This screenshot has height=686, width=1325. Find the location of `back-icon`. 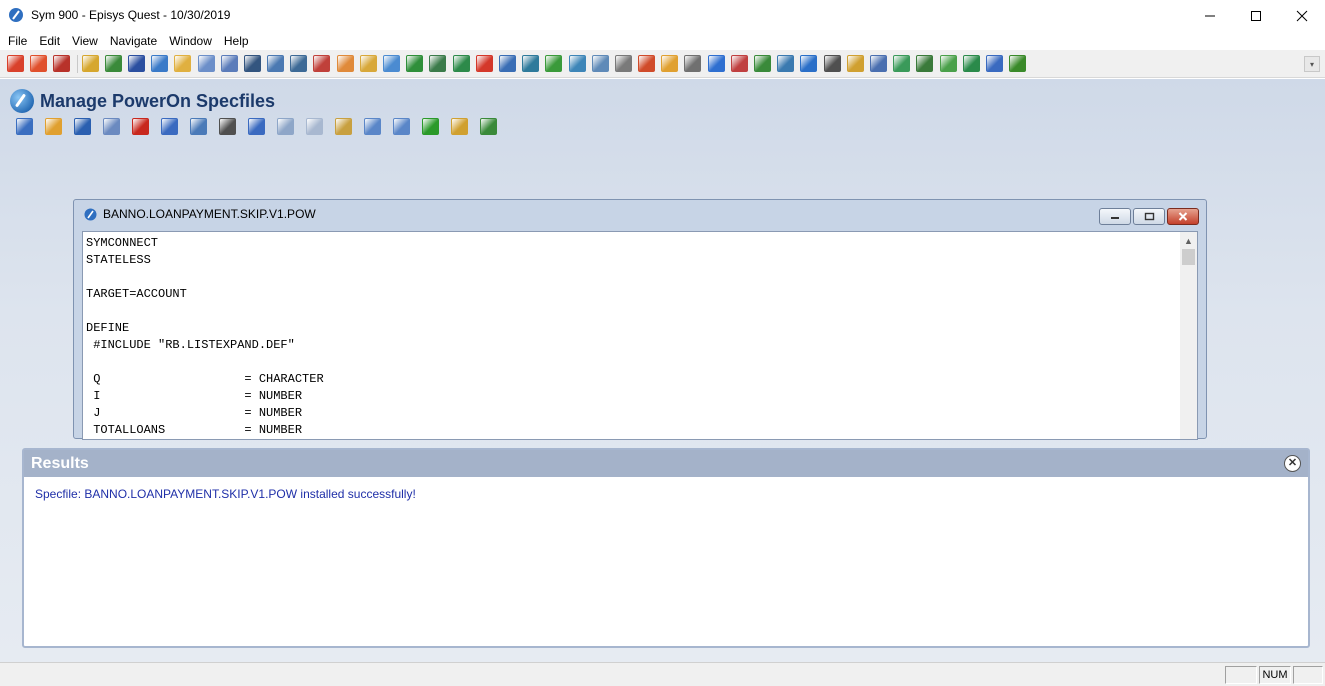

back-icon is located at coordinates (15, 63).